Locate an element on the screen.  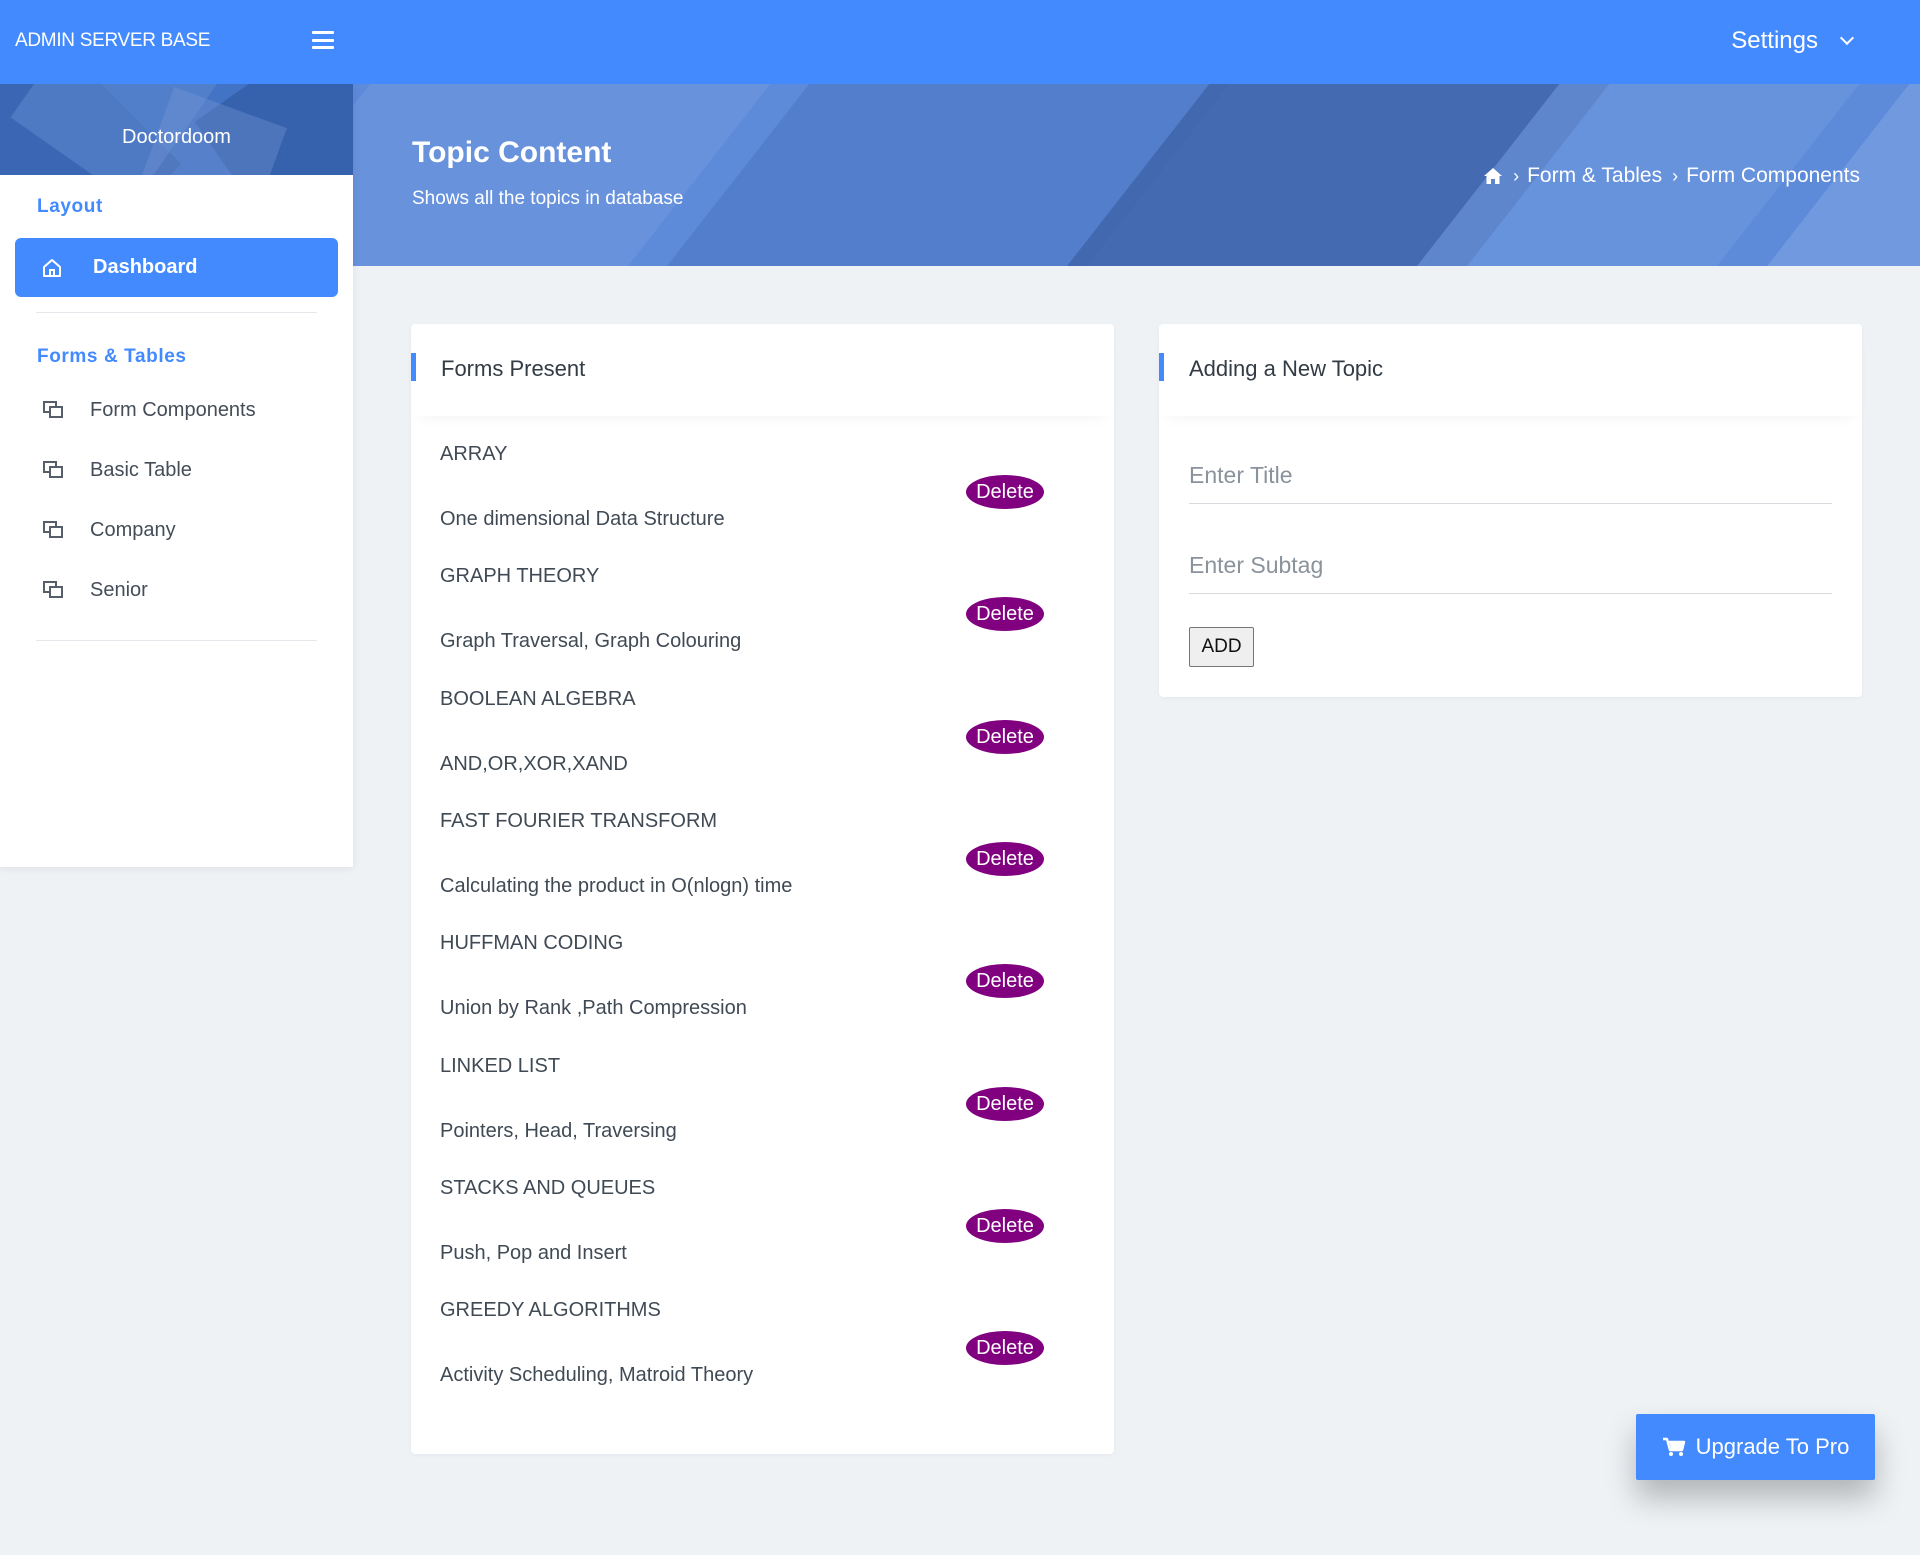
sidebar-item-label: Company is located at coordinates (133, 529).